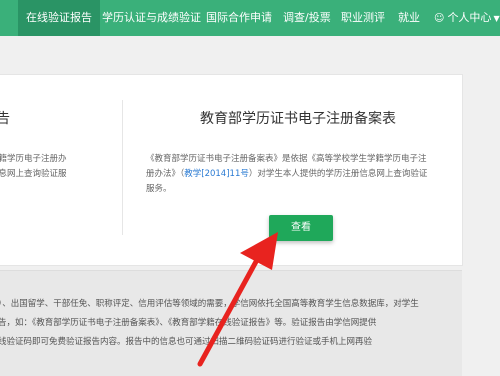 Image resolution: width=500 pixels, height=376 pixels. I want to click on nav-item-label: 国际合作申请, so click(239, 17).